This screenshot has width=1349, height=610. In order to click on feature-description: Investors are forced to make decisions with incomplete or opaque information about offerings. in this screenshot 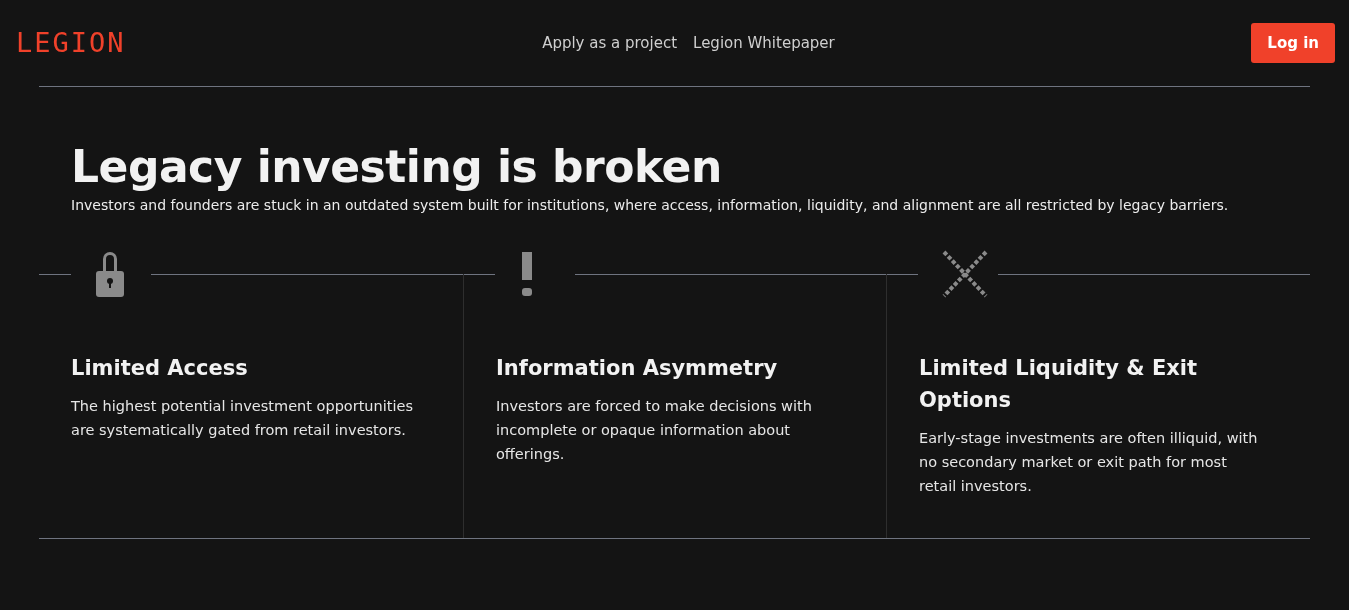, I will do `click(654, 431)`.